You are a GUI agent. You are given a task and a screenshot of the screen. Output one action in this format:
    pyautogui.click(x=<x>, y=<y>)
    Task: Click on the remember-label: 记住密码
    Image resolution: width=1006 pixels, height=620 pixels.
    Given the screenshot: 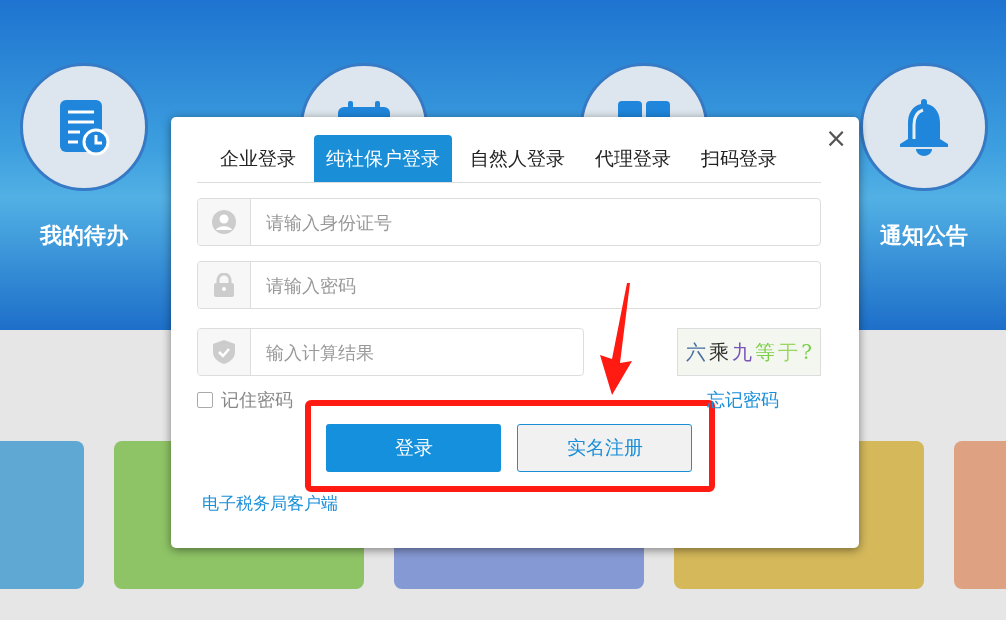 What is the action you would take?
    pyautogui.click(x=257, y=400)
    